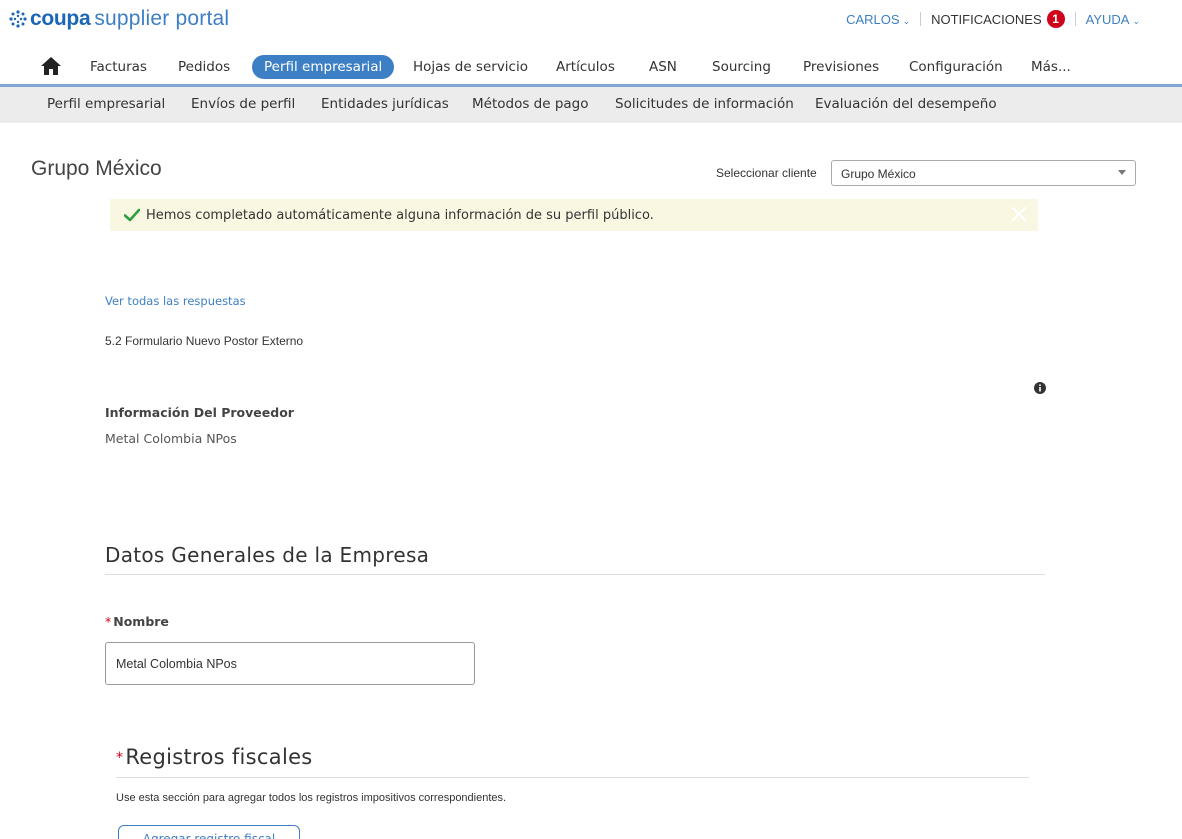 Image resolution: width=1182 pixels, height=839 pixels. I want to click on section-title-fiscal: *Registros fiscales, so click(214, 757).